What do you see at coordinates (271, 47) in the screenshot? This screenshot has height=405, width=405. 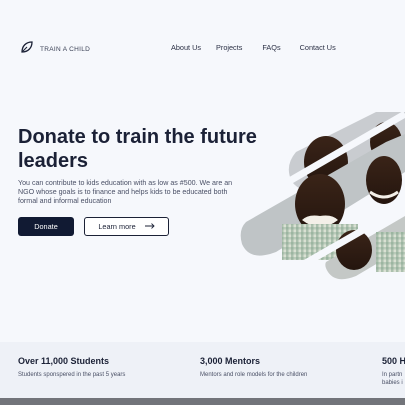 I see `nav-link-faqs: FAQs` at bounding box center [271, 47].